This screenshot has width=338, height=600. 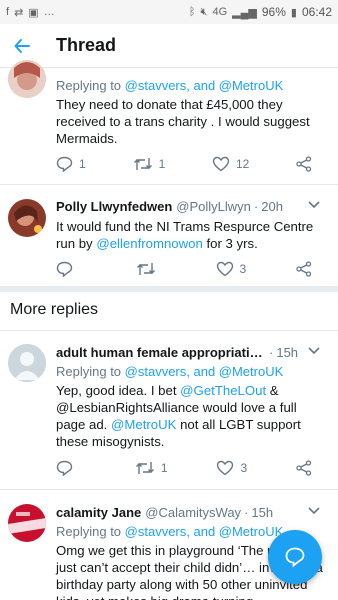 I want to click on signal-icon: ▂▄▆, so click(x=244, y=12).